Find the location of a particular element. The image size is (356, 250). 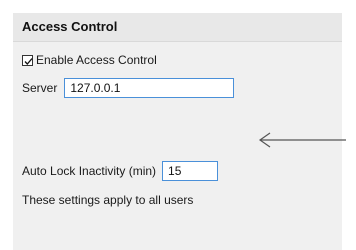

server-label: Server is located at coordinates (40, 88).